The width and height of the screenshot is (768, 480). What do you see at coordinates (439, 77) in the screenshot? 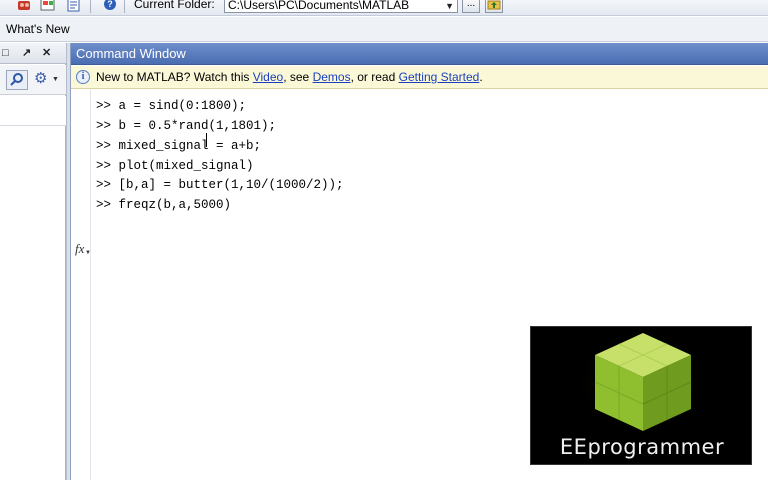
I see `getting-started-link: Getting Started` at bounding box center [439, 77].